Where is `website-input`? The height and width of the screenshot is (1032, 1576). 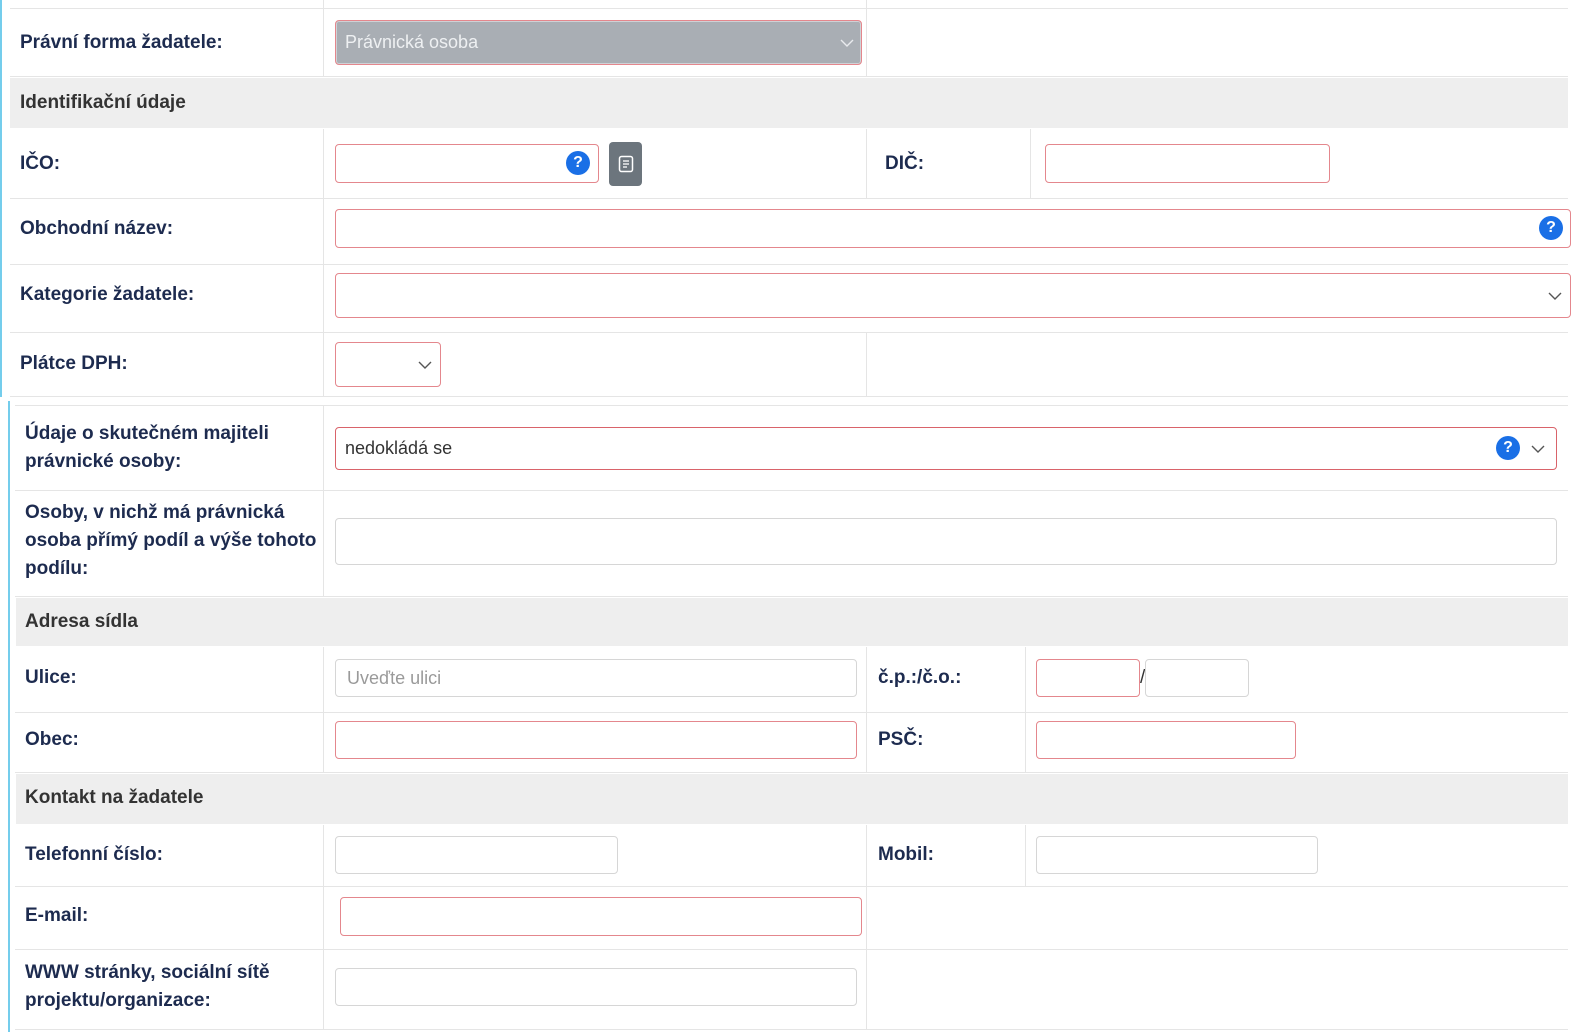 website-input is located at coordinates (596, 987).